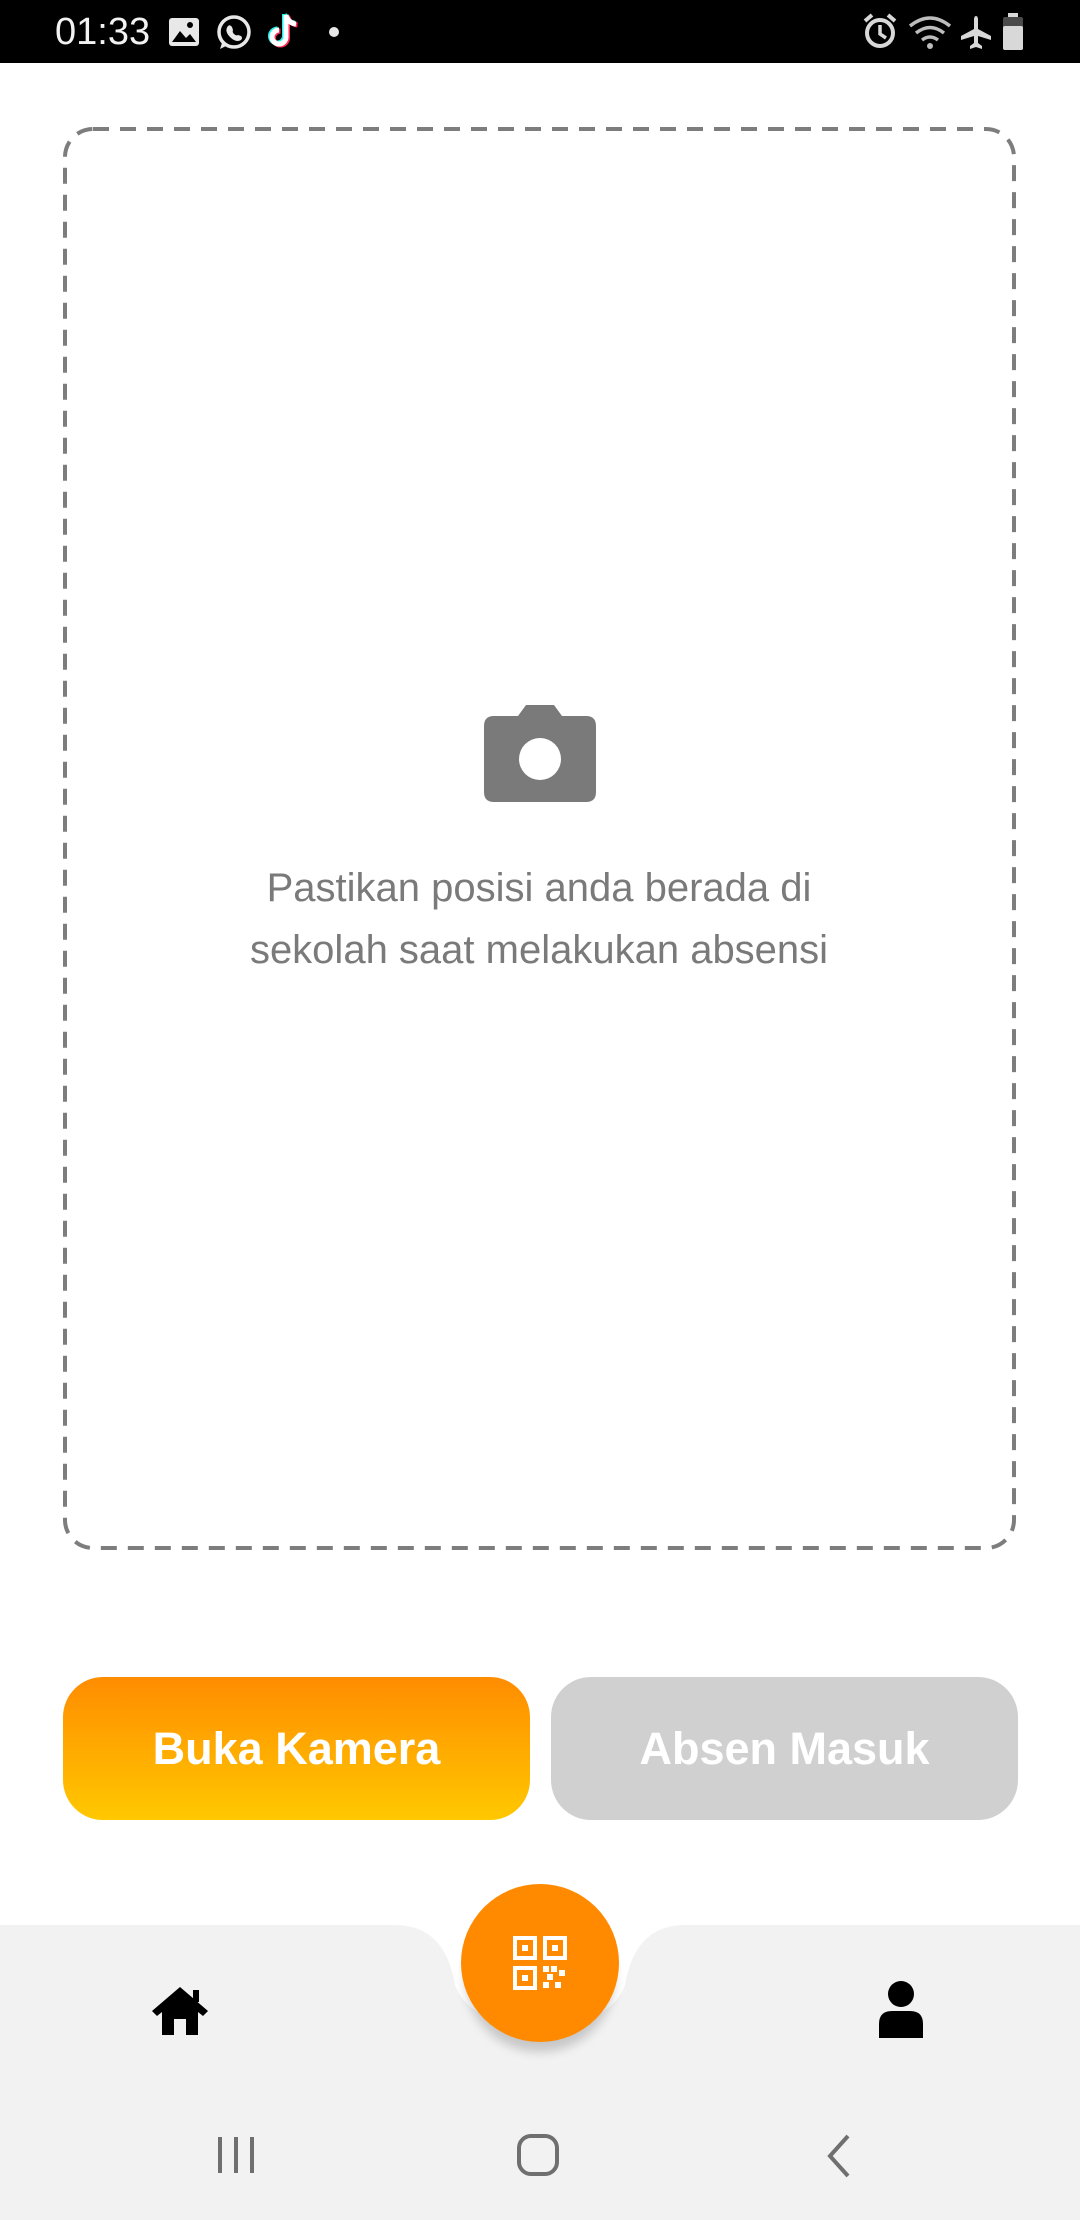 The height and width of the screenshot is (2220, 1080). I want to click on status-time: 01:33, so click(103, 32).